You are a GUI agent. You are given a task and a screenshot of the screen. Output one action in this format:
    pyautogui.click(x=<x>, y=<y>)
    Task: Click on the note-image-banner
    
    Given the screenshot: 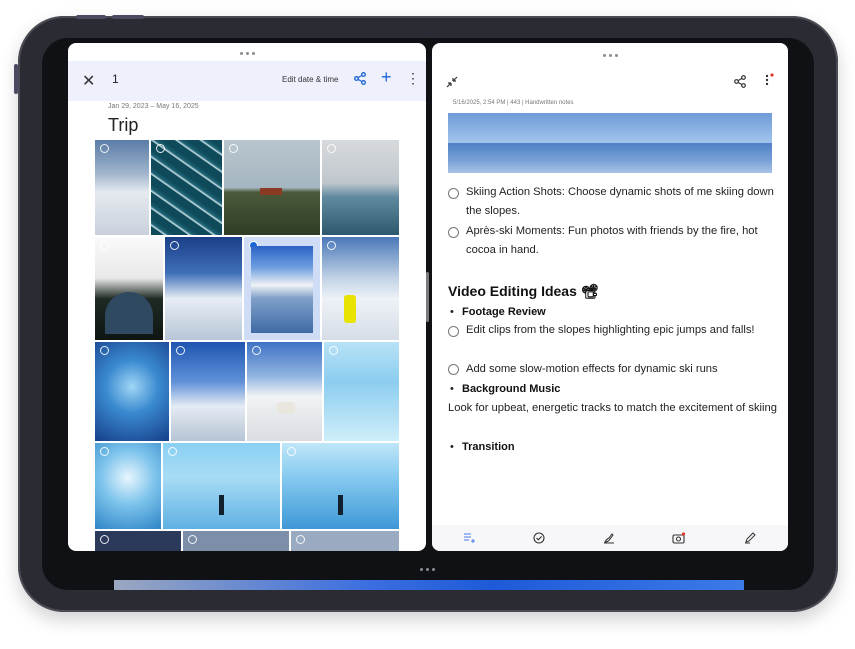 What is the action you would take?
    pyautogui.click(x=610, y=143)
    